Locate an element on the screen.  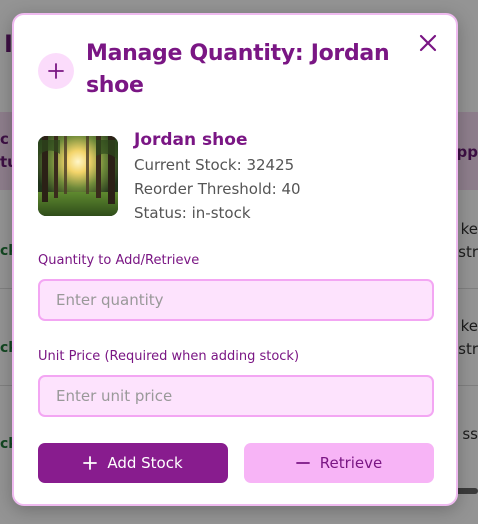
close-icon is located at coordinates (428, 43).